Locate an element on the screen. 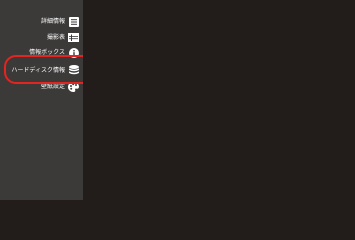 The height and width of the screenshot is (240, 355). sidebar-item-label: 情報ボックス is located at coordinates (47, 52).